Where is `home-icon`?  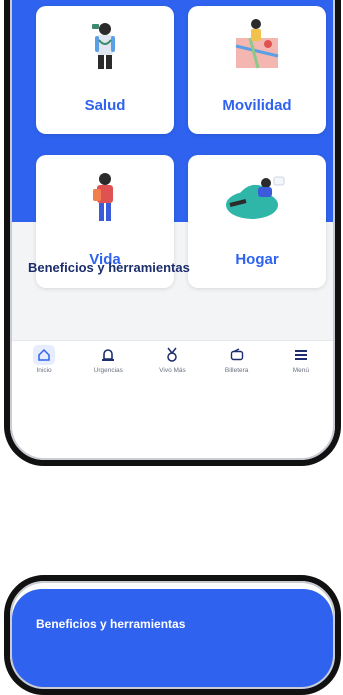 home-icon is located at coordinates (44, 355).